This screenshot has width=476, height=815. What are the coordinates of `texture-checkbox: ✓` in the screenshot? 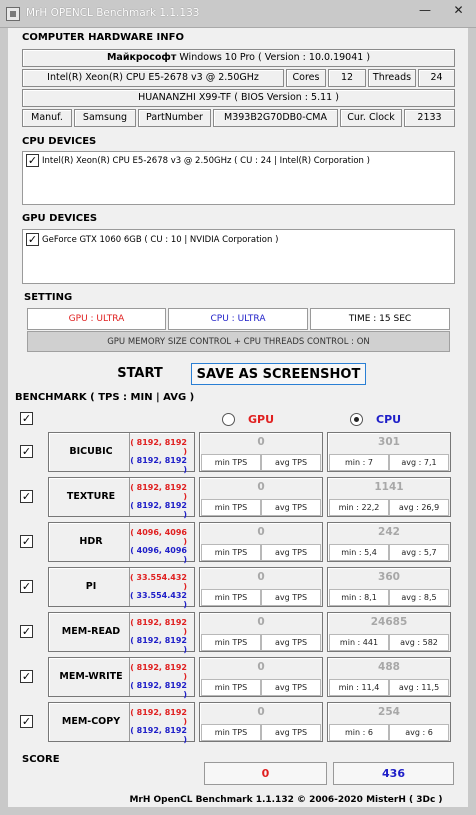 It's located at (26, 496).